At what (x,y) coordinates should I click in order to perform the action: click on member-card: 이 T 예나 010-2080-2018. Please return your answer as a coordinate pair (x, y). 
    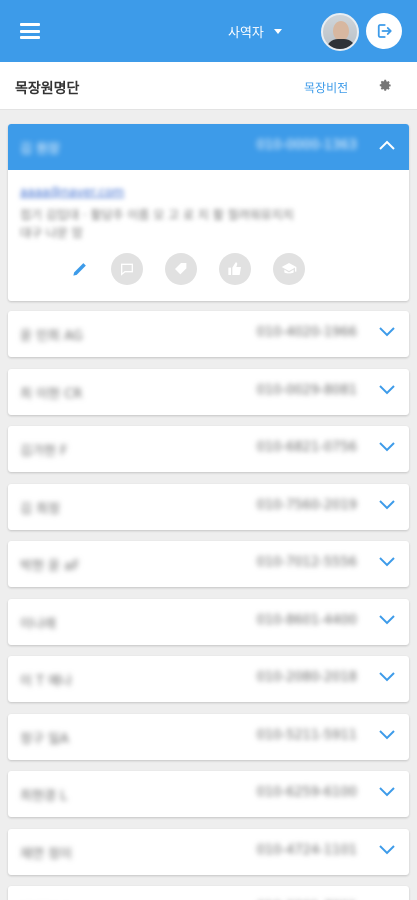
    Looking at the image, I should click on (208, 679).